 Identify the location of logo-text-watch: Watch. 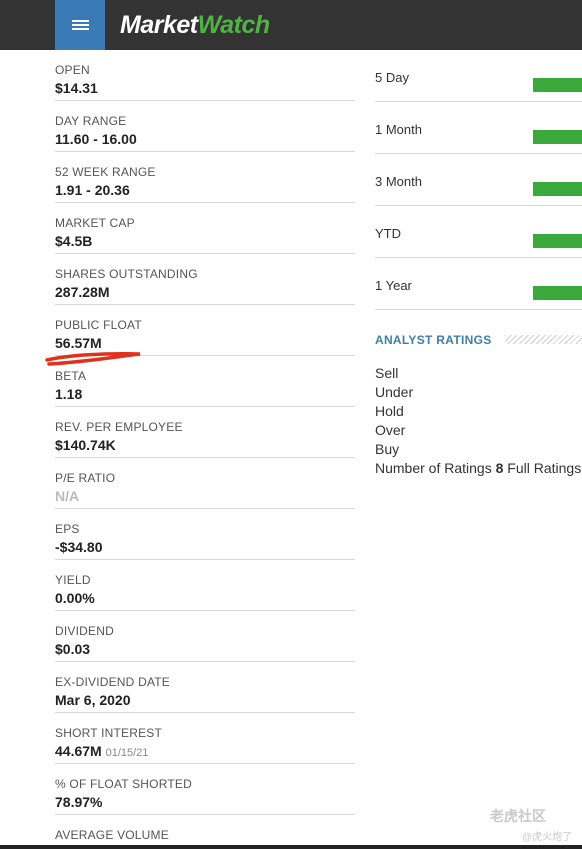
(234, 25).